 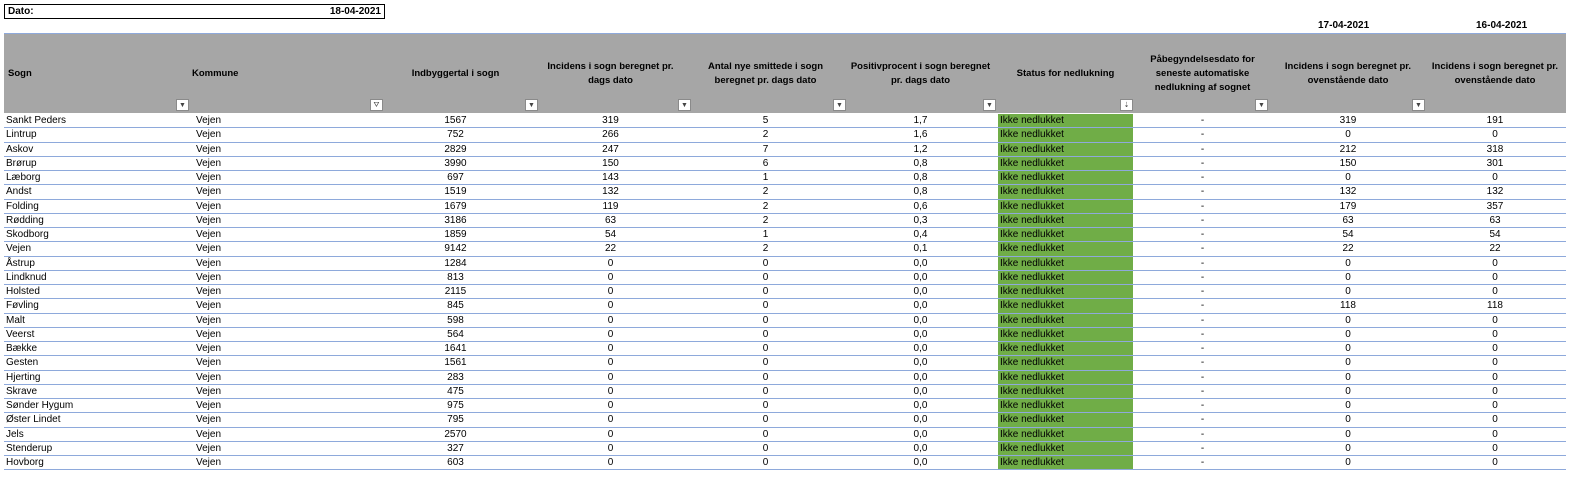 I want to click on cell-sogn: Veerst, so click(x=96, y=334).